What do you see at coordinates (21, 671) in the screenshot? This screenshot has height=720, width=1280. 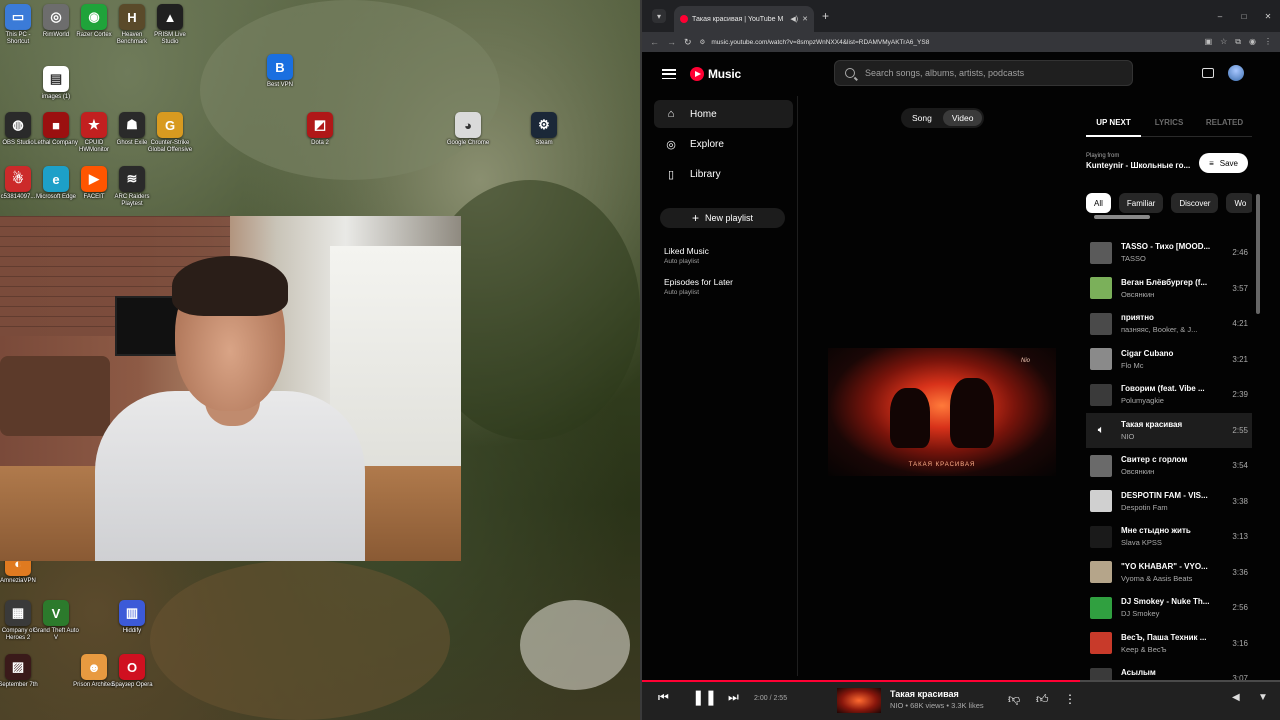 I see `desktop-icon: ▨ September 7th` at bounding box center [21, 671].